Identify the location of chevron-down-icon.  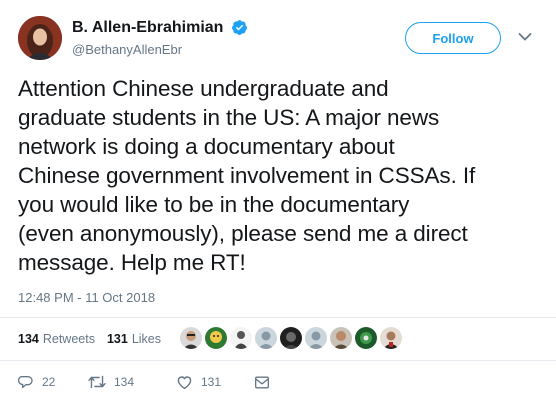
(525, 37).